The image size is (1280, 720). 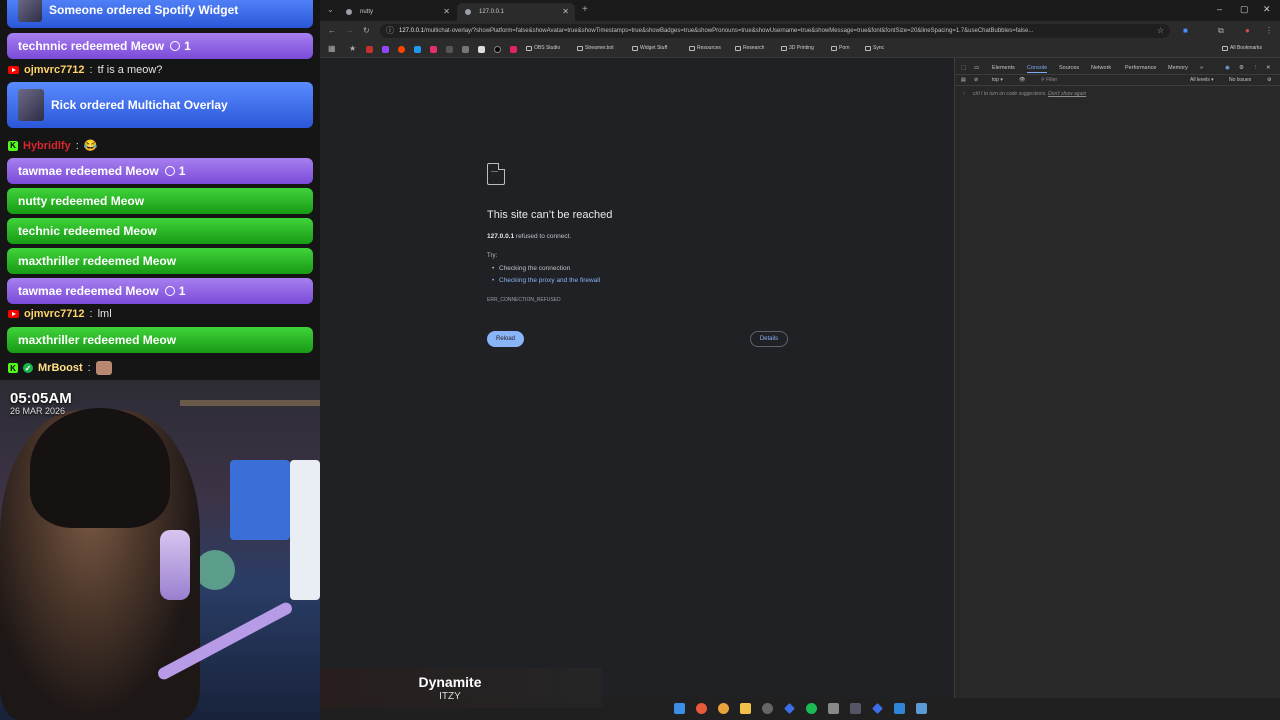 What do you see at coordinates (899, 708) in the screenshot?
I see `vscode-icon` at bounding box center [899, 708].